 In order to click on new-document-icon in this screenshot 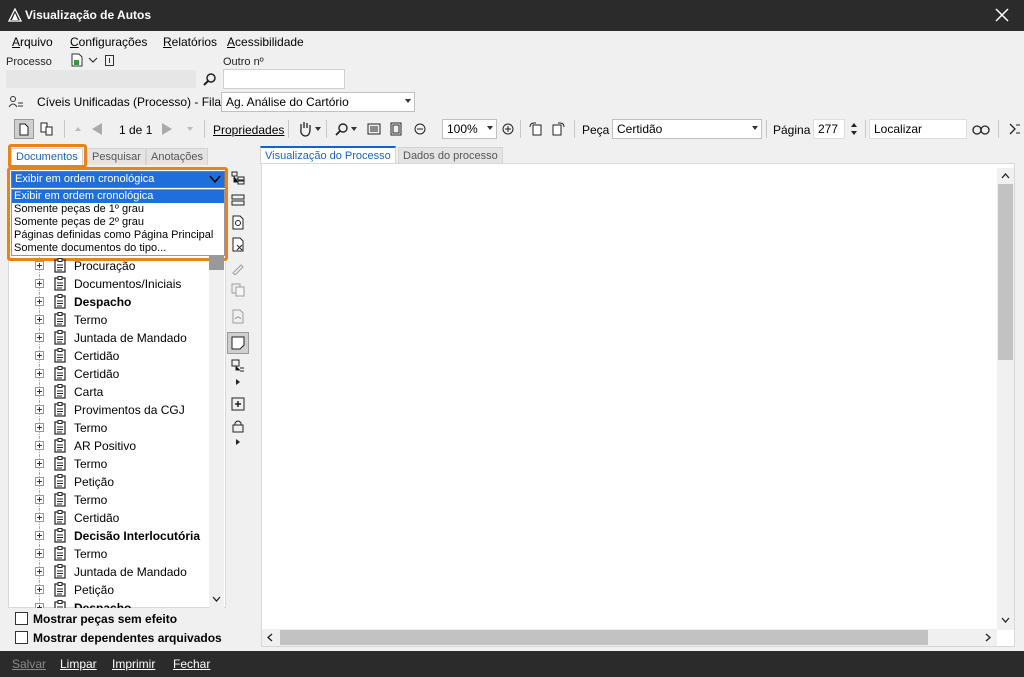, I will do `click(77, 60)`.